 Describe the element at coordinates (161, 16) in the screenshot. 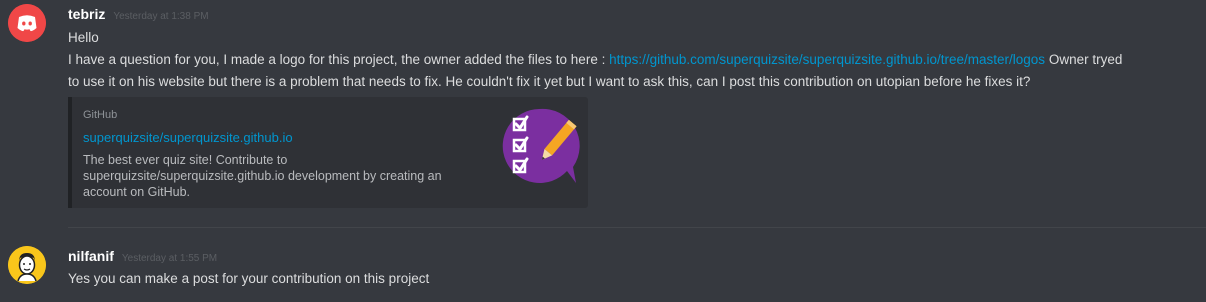

I see `timestamp: Yesterday at 1:38 PM` at that location.